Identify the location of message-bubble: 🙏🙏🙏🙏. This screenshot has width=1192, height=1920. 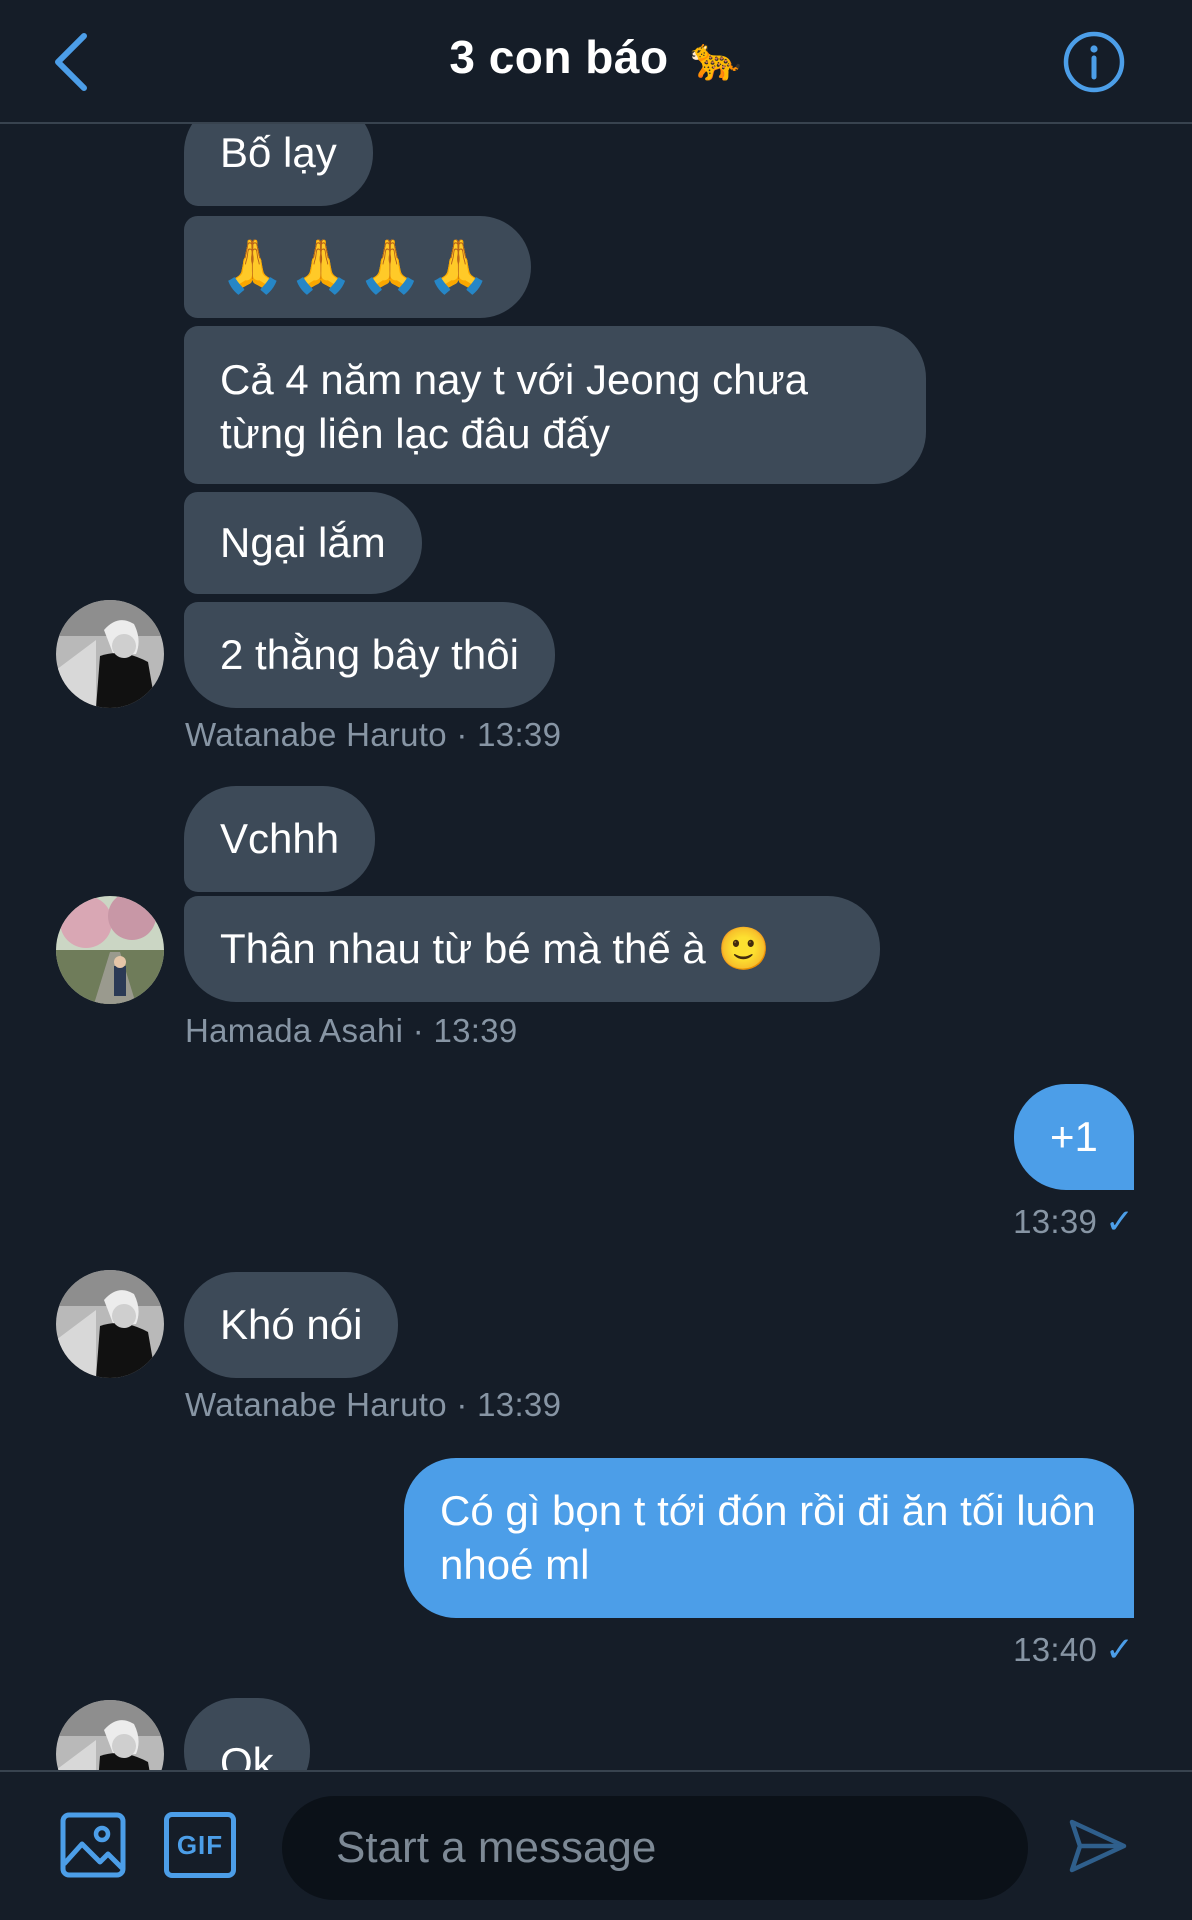
(357, 267).